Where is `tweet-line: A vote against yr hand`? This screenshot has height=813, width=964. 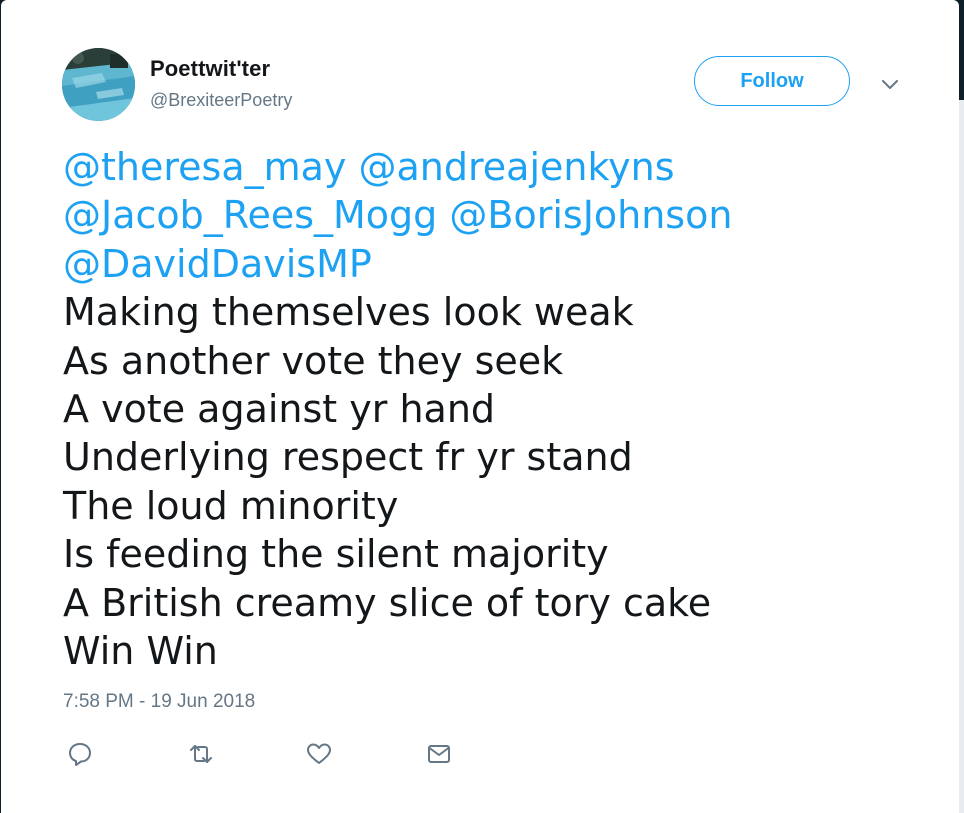
tweet-line: A vote against yr hand is located at coordinates (279, 409).